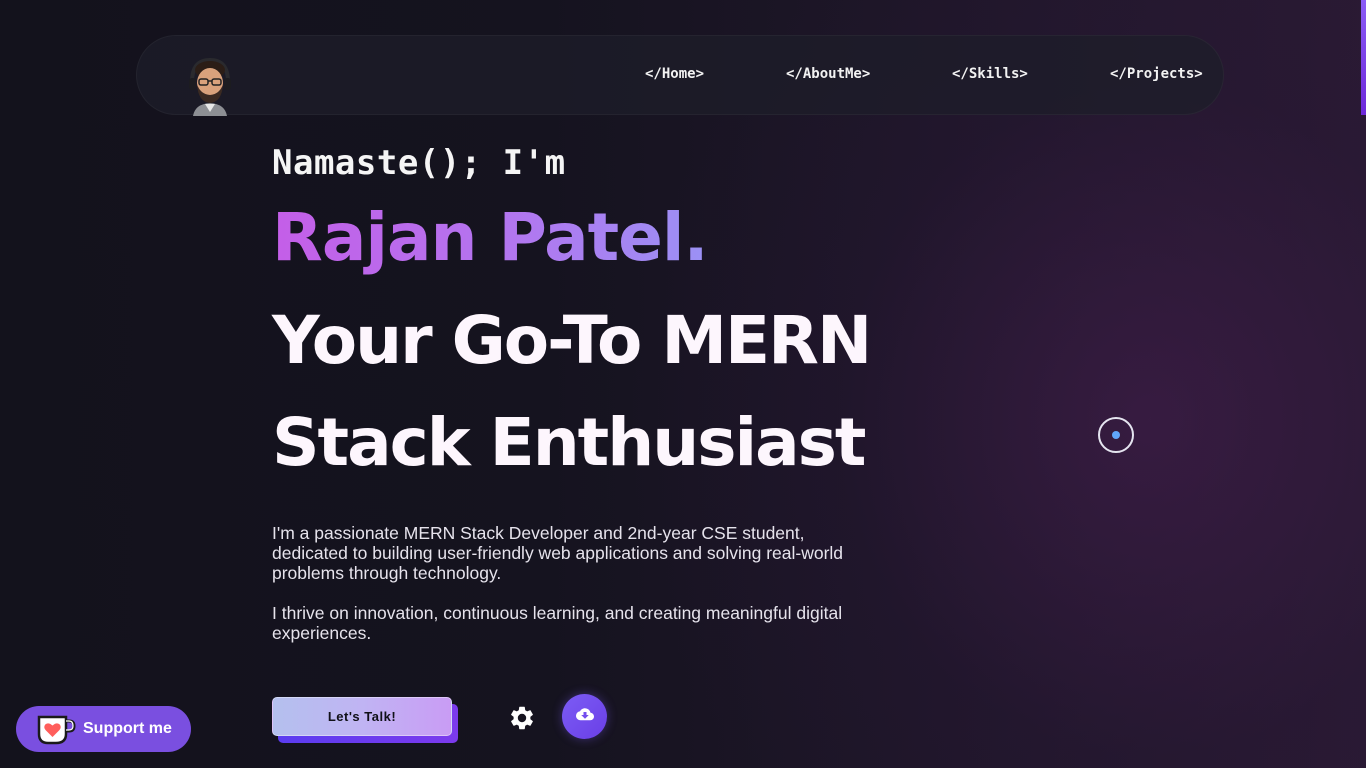  I want to click on hero-greeting: Namaste(); I'm, so click(419, 163).